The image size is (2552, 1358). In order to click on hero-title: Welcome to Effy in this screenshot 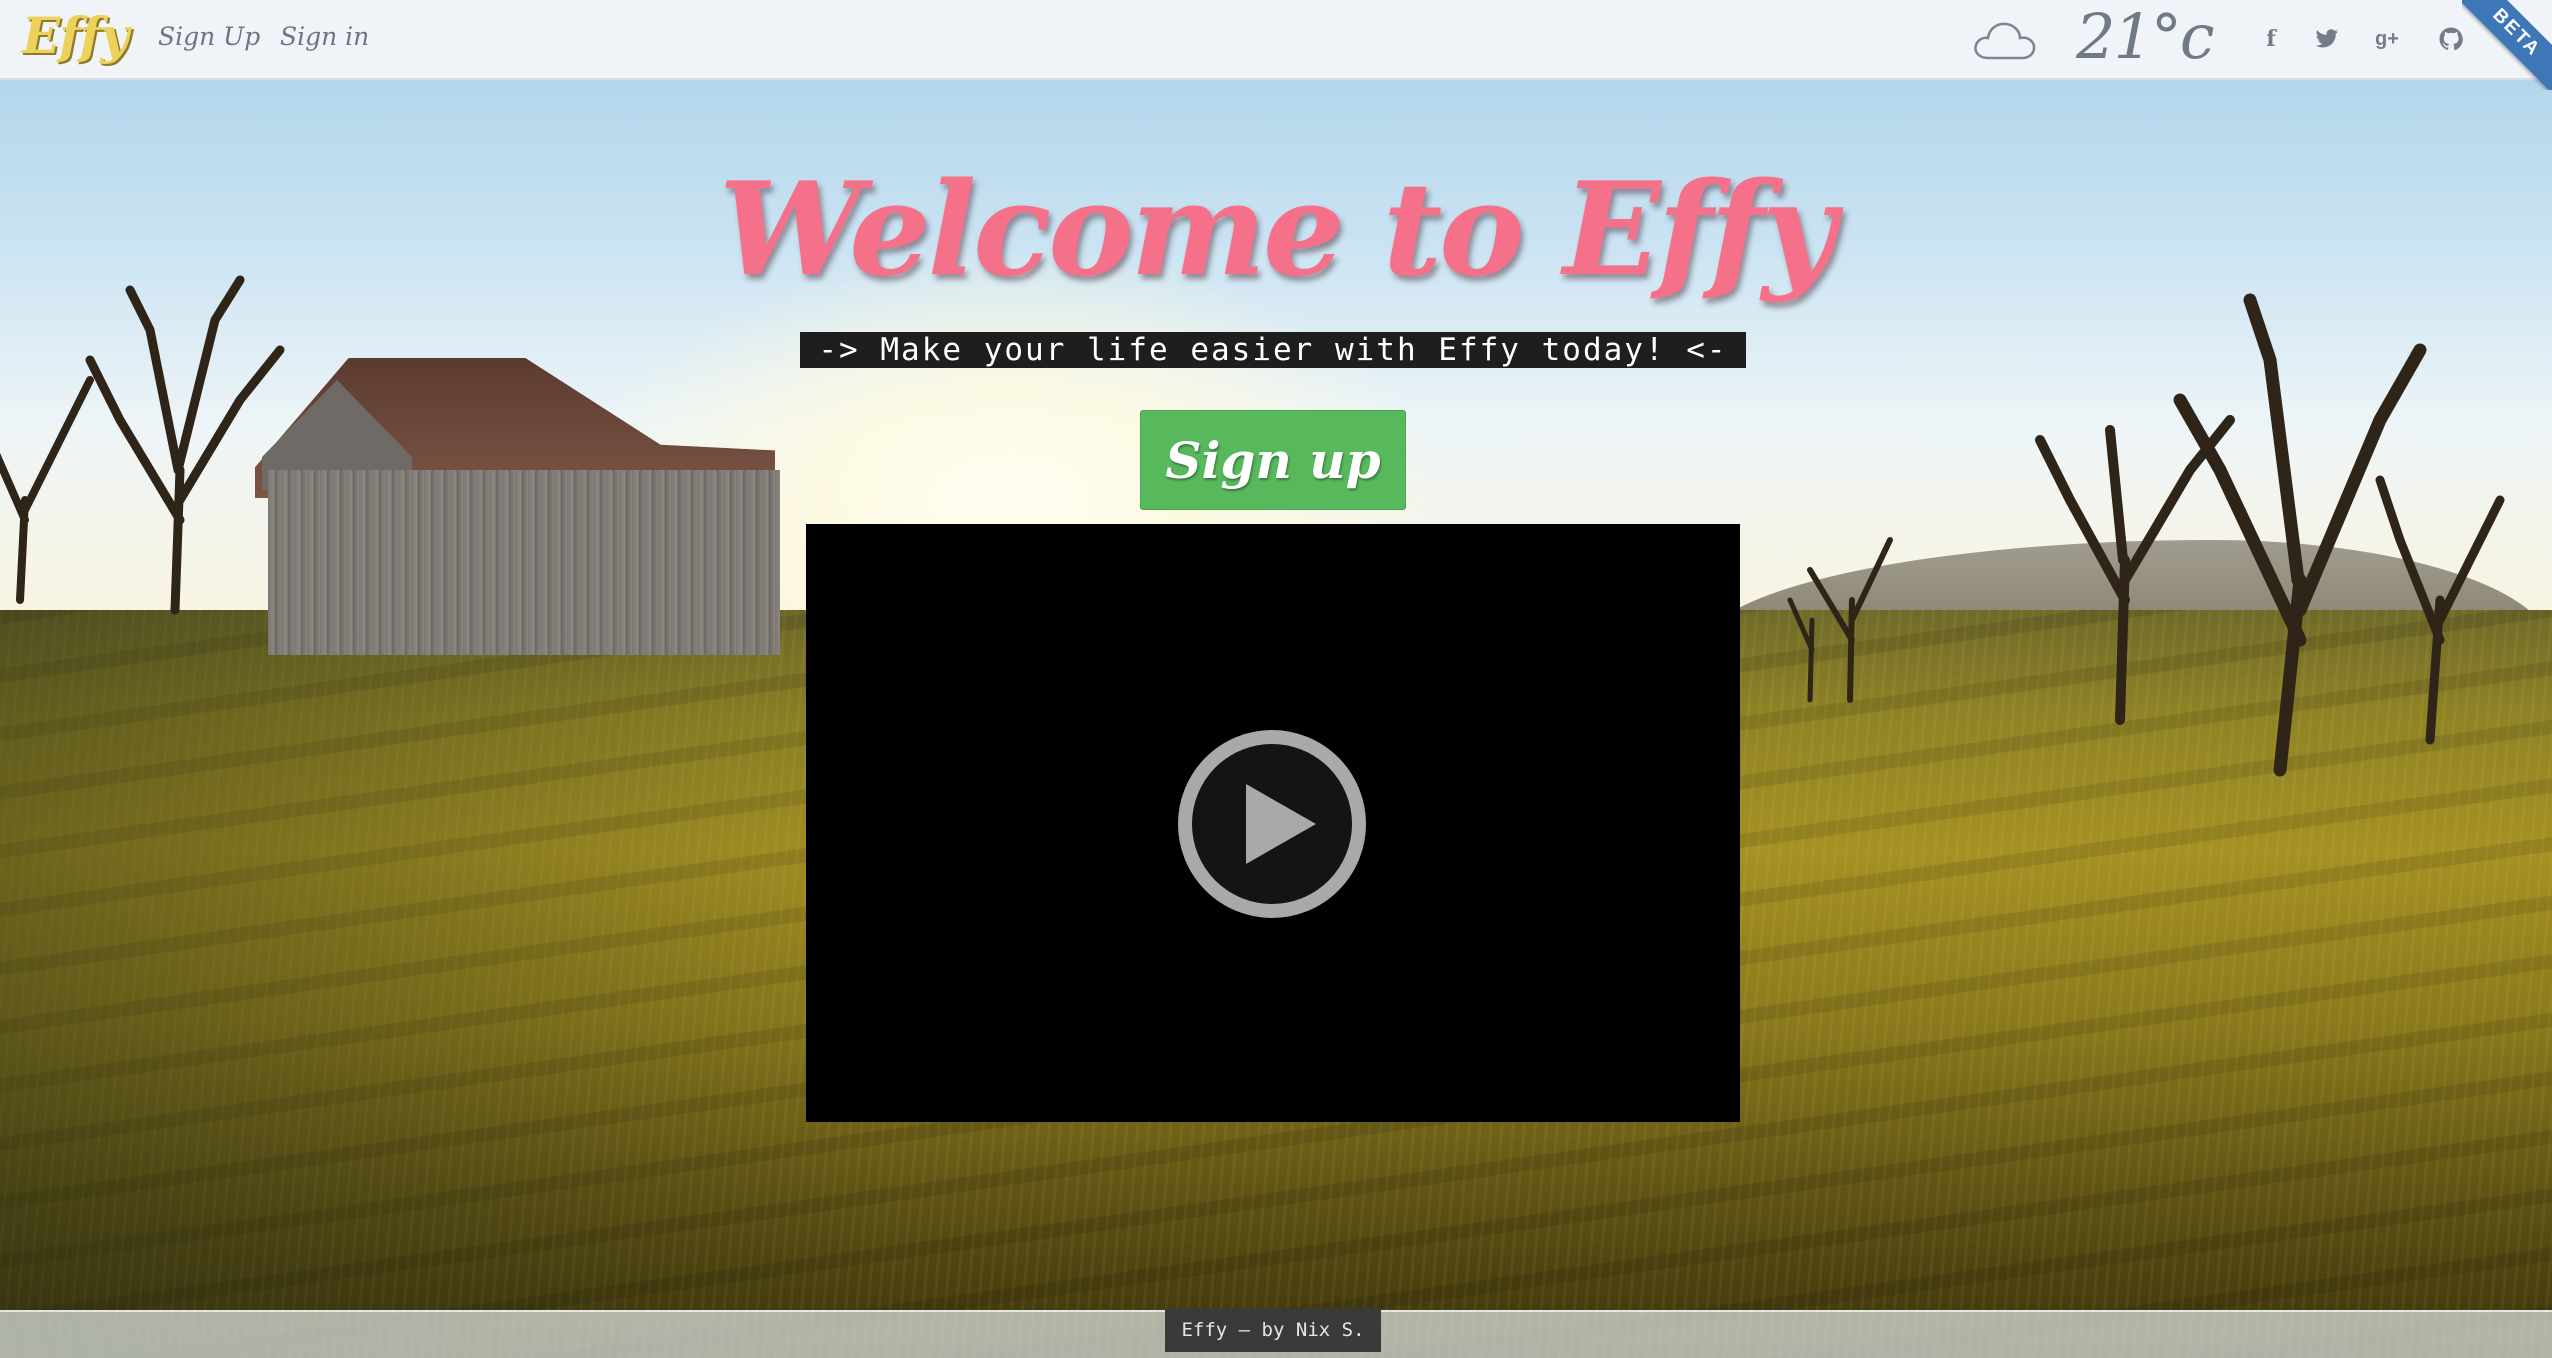, I will do `click(1277, 230)`.